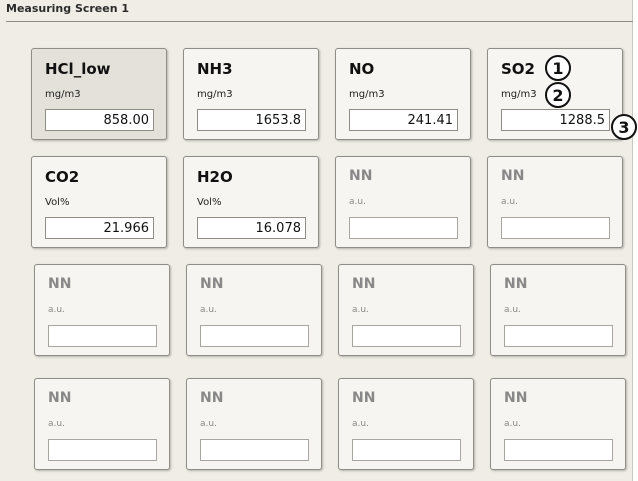  Describe the element at coordinates (319, 21) in the screenshot. I see `title-divider` at that location.